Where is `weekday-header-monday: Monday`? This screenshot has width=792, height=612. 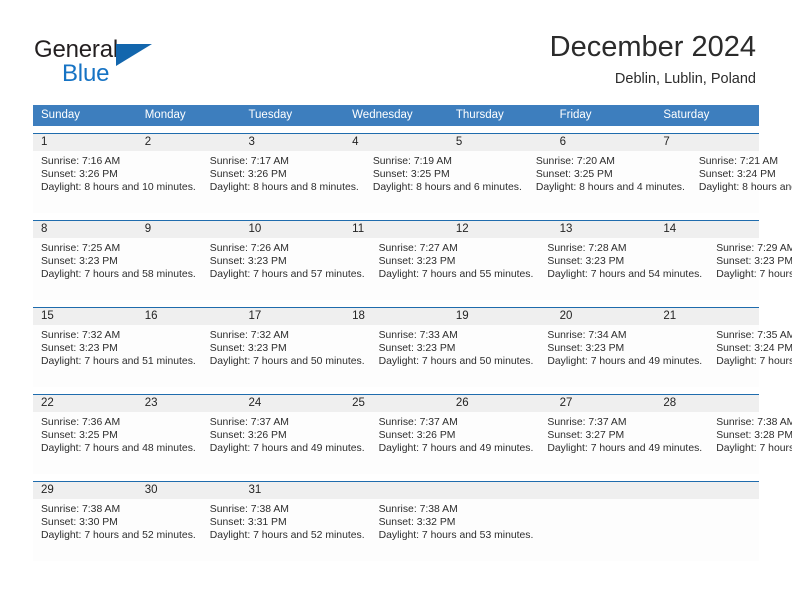 weekday-header-monday: Monday is located at coordinates (165, 115).